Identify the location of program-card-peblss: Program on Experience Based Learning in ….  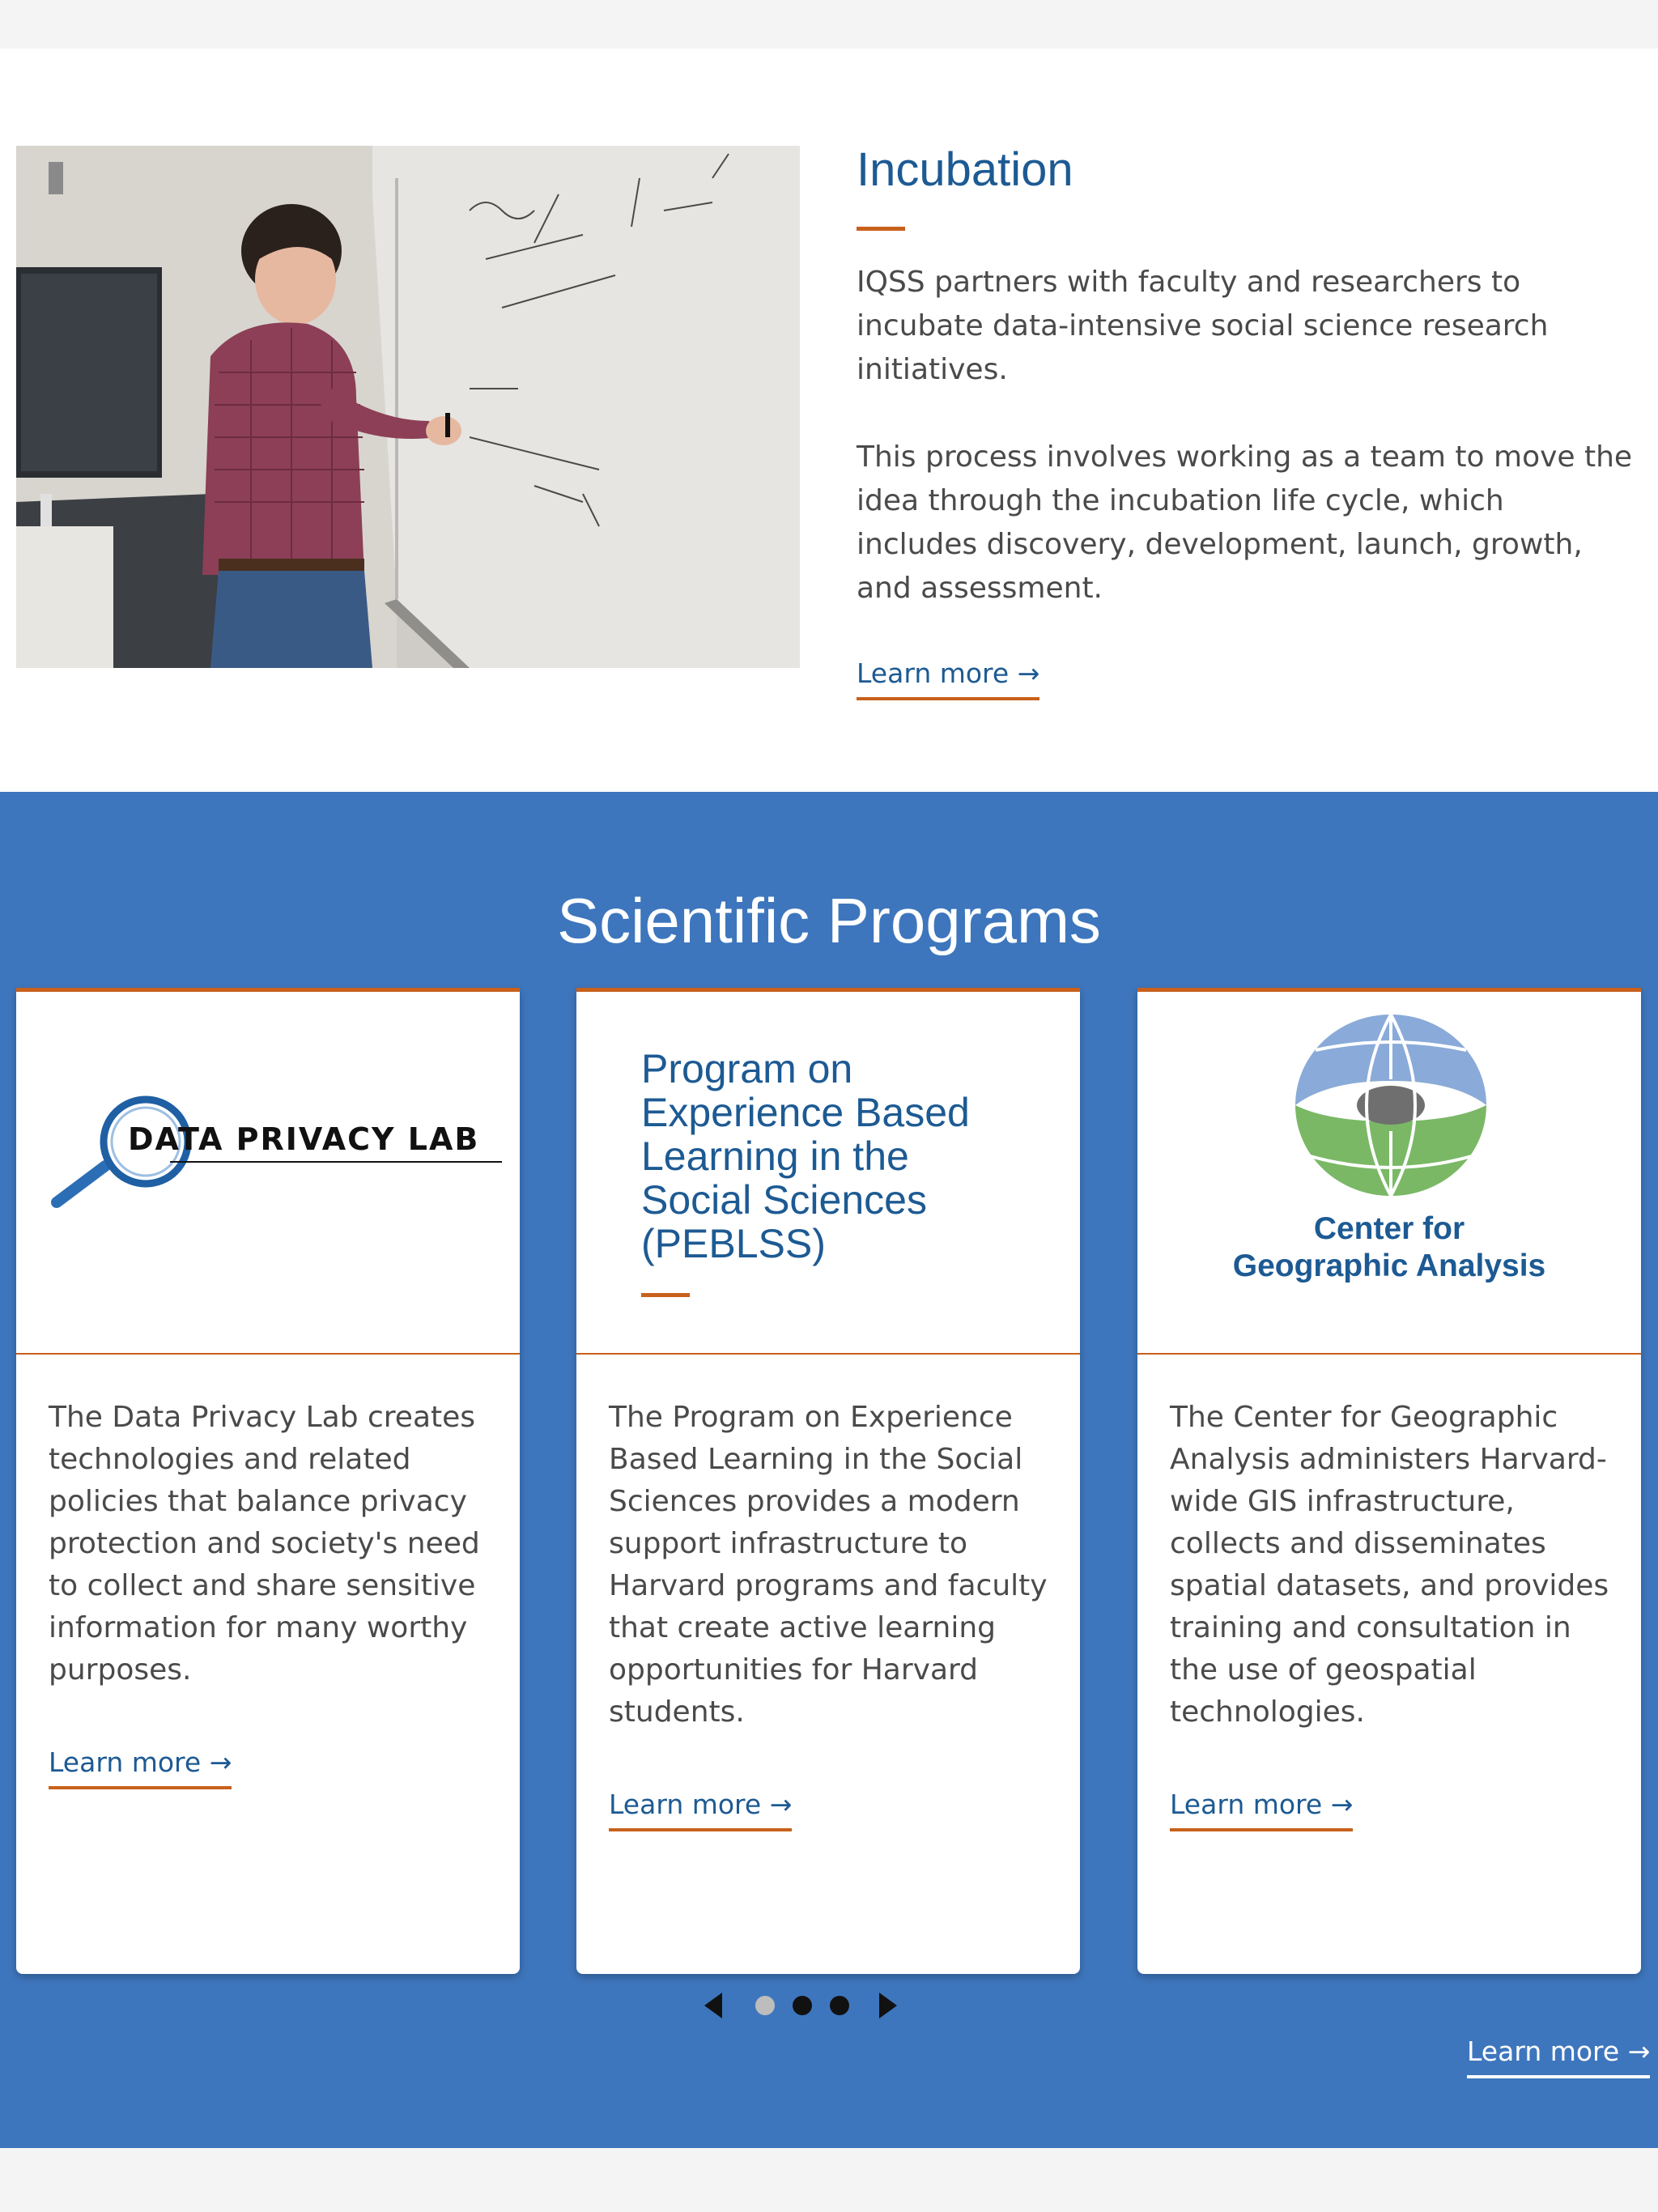
(828, 1481).